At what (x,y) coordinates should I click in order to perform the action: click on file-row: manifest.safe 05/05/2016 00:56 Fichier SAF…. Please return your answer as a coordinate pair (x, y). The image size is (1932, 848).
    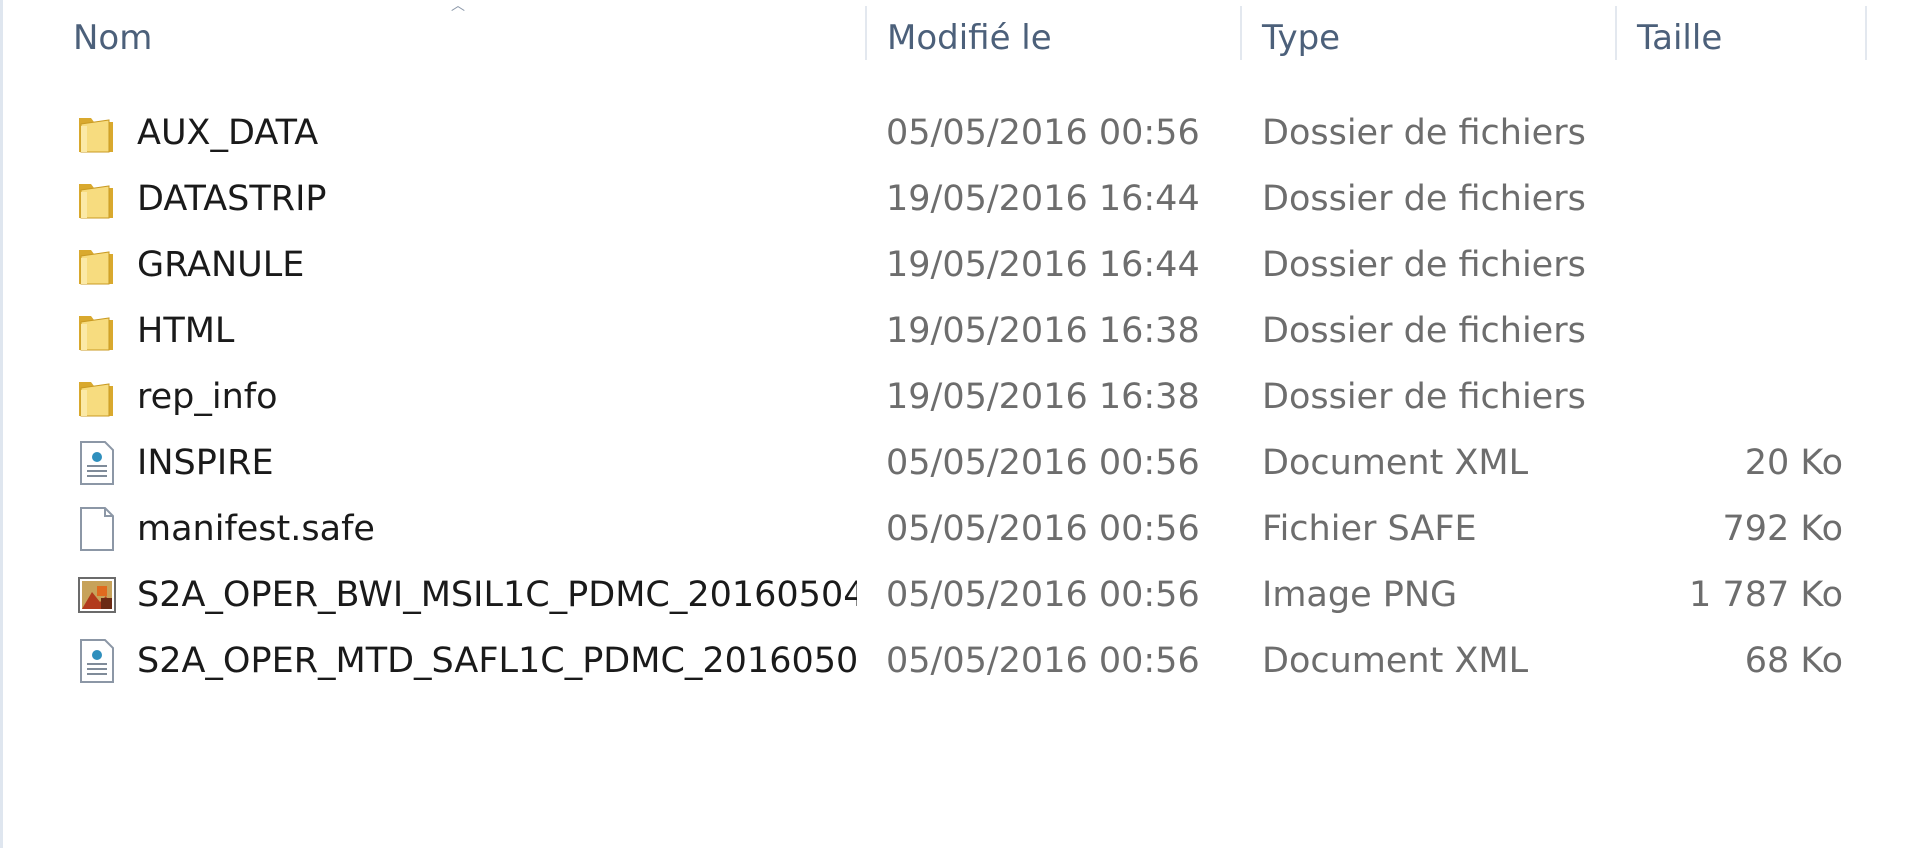
    Looking at the image, I should click on (967, 529).